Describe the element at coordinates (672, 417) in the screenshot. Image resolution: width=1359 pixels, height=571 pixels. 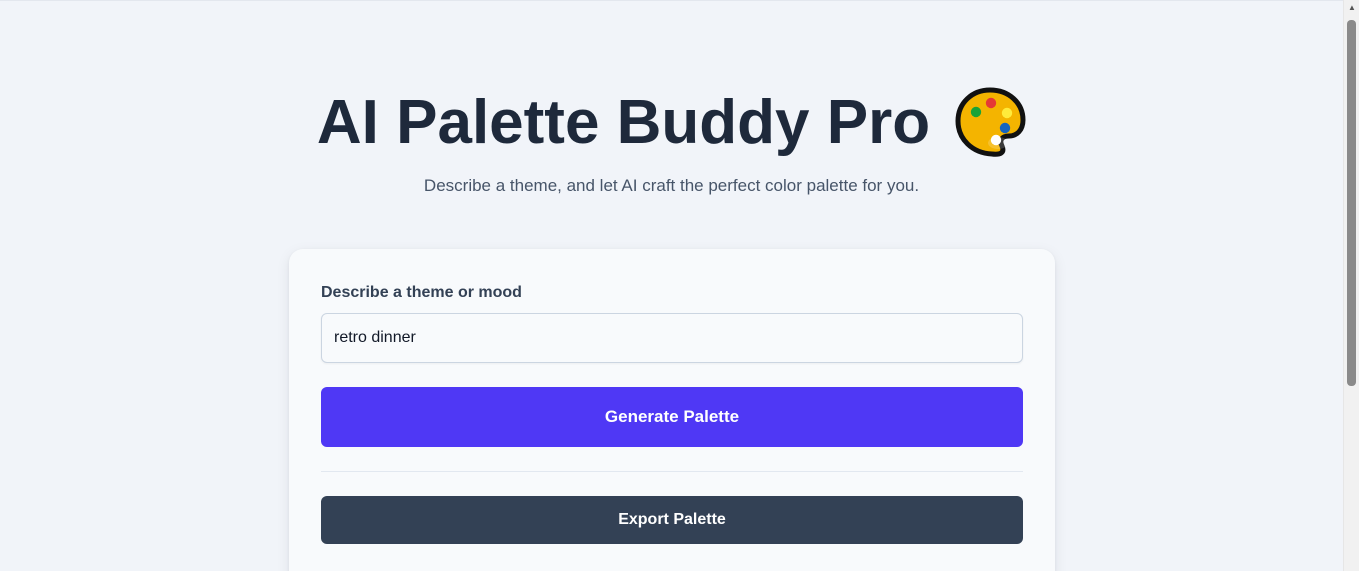
I see `generate-palette-button: Generate Palette` at that location.